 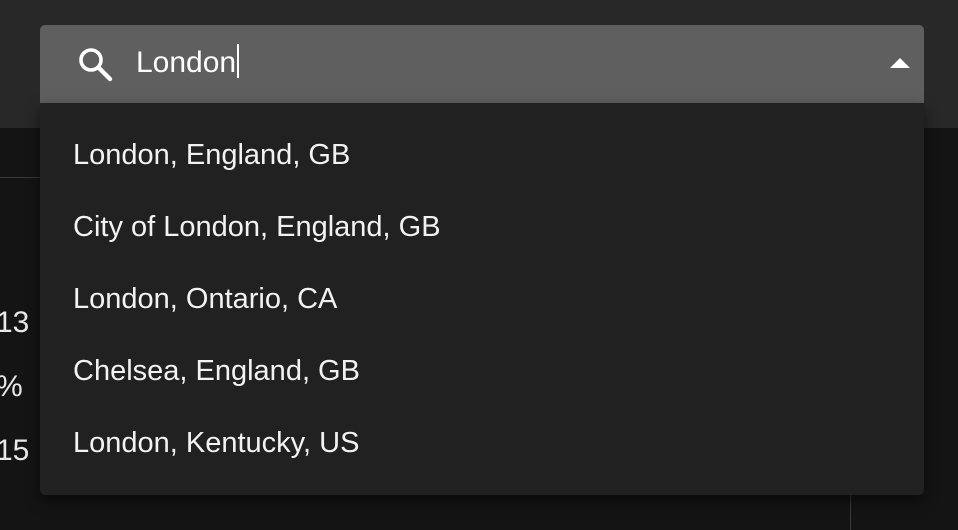 What do you see at coordinates (15, 322) in the screenshot?
I see `background-value: 13` at bounding box center [15, 322].